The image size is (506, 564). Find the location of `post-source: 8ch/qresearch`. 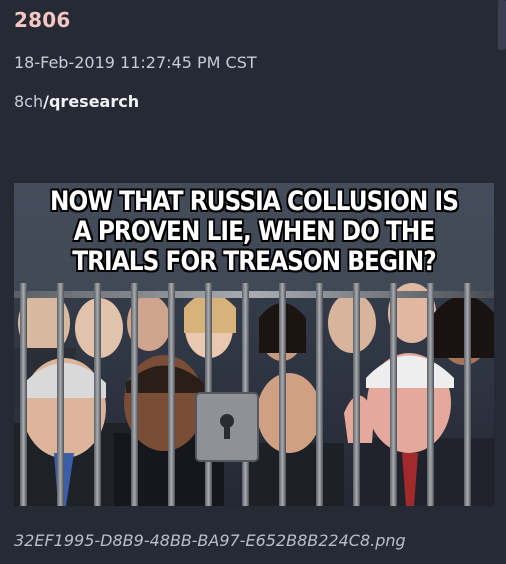

post-source: 8ch/qresearch is located at coordinates (76, 101).